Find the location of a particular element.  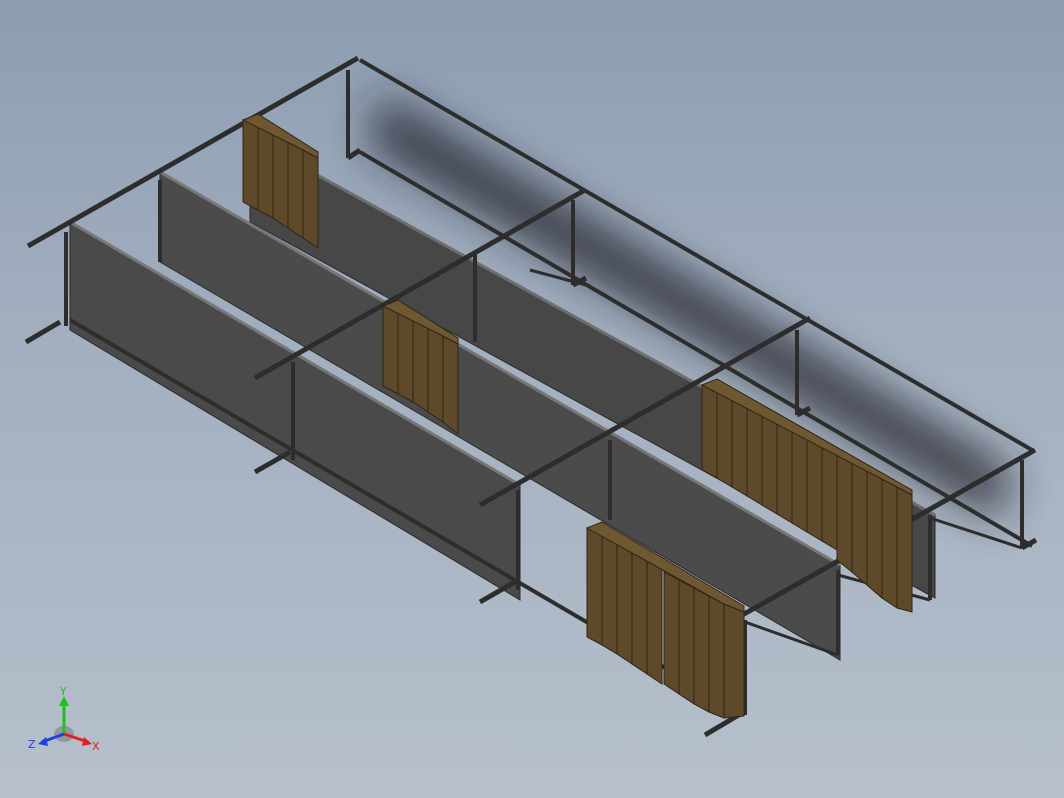

x-axis-label: X is located at coordinates (96, 746).